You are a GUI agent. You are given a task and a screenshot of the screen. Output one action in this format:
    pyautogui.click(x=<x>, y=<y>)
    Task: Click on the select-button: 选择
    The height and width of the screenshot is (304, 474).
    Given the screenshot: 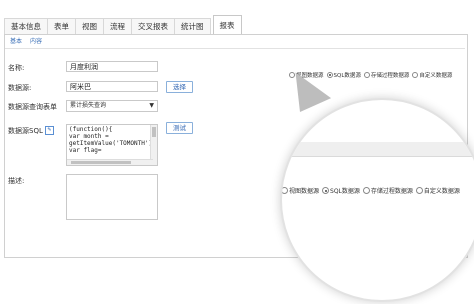 What is the action you would take?
    pyautogui.click(x=179, y=87)
    